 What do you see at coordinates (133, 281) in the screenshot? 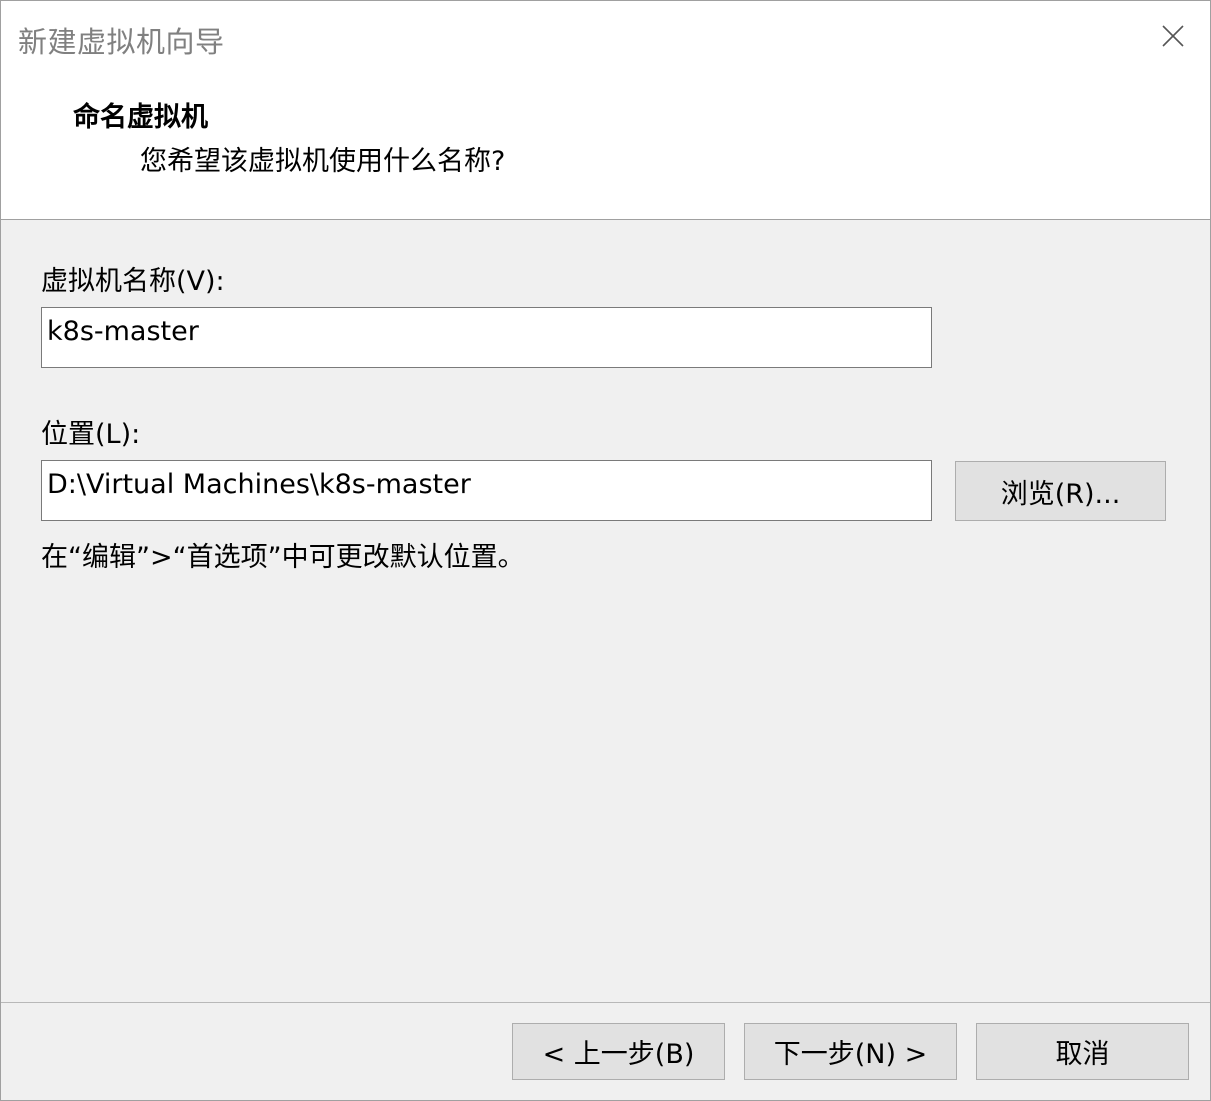
I see `vm-name-label: 虚拟机名称(V):` at bounding box center [133, 281].